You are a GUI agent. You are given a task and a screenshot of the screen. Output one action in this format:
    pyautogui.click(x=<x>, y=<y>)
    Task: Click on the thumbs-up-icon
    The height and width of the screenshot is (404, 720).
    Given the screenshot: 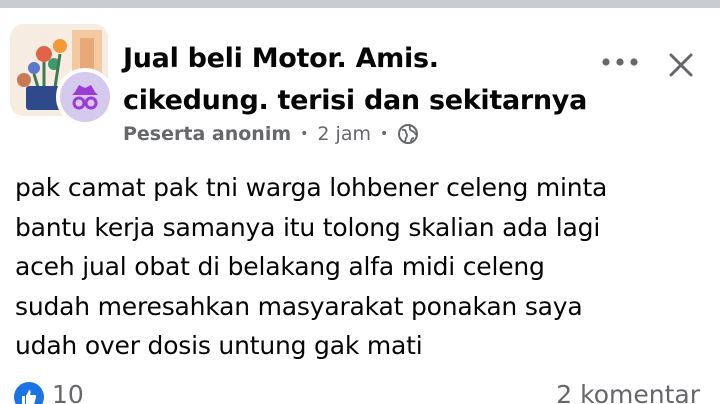 What is the action you would take?
    pyautogui.click(x=29, y=397)
    